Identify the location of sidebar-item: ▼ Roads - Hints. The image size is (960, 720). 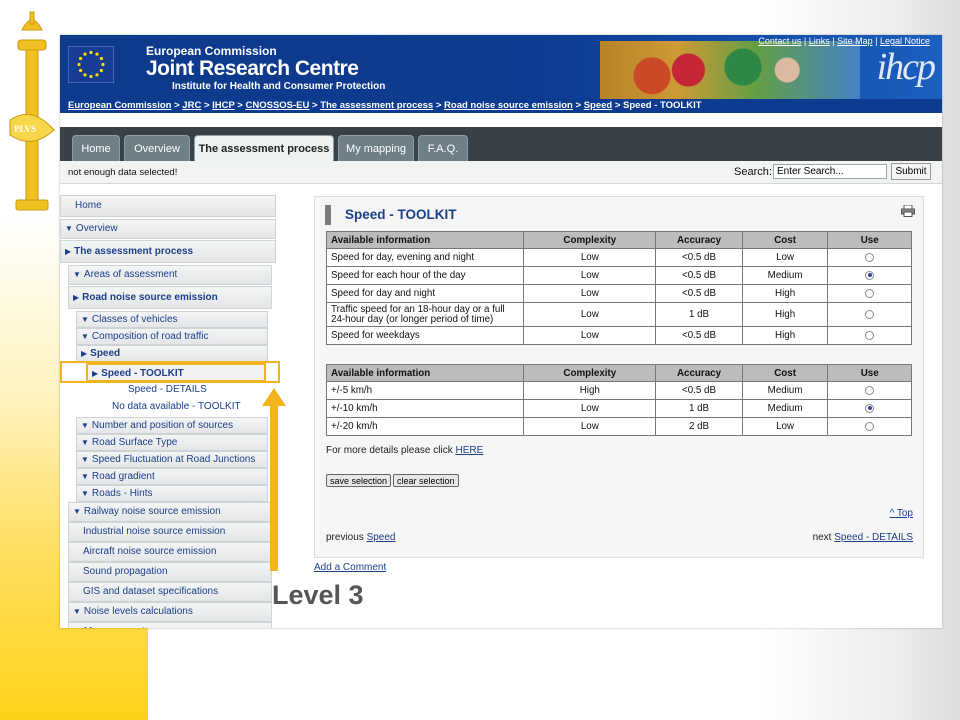
(172, 493).